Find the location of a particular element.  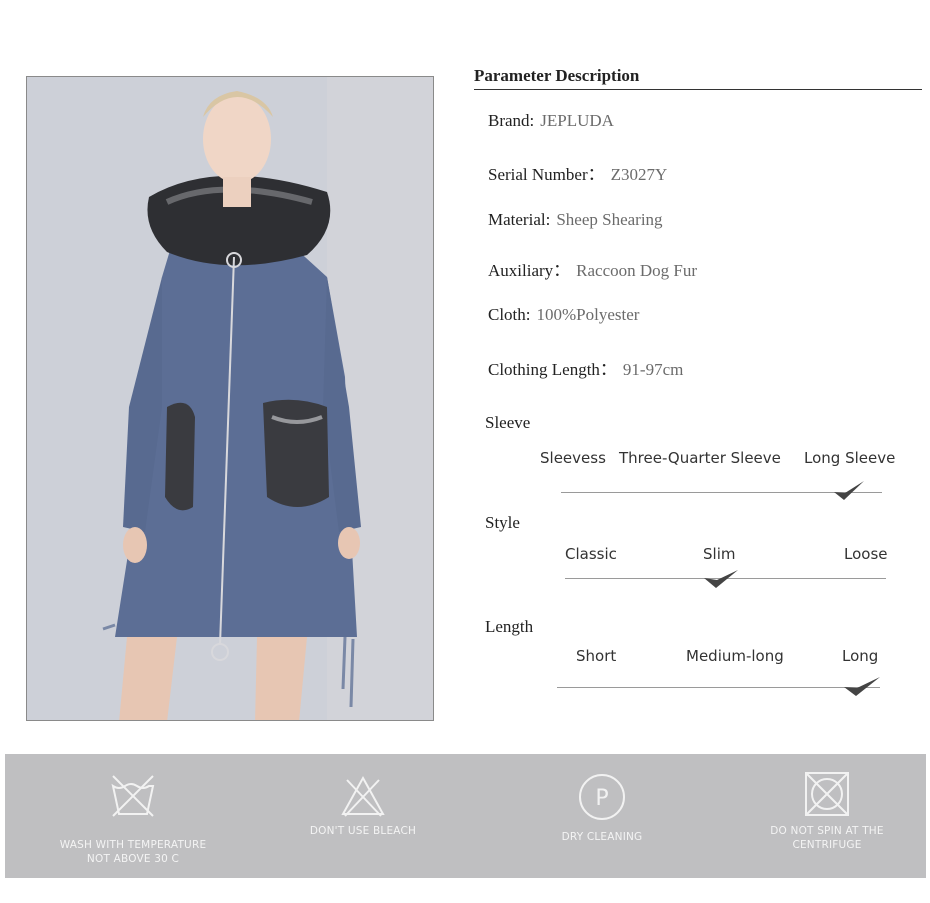

sleeve-option-sleeveless: Sleevess is located at coordinates (573, 458).